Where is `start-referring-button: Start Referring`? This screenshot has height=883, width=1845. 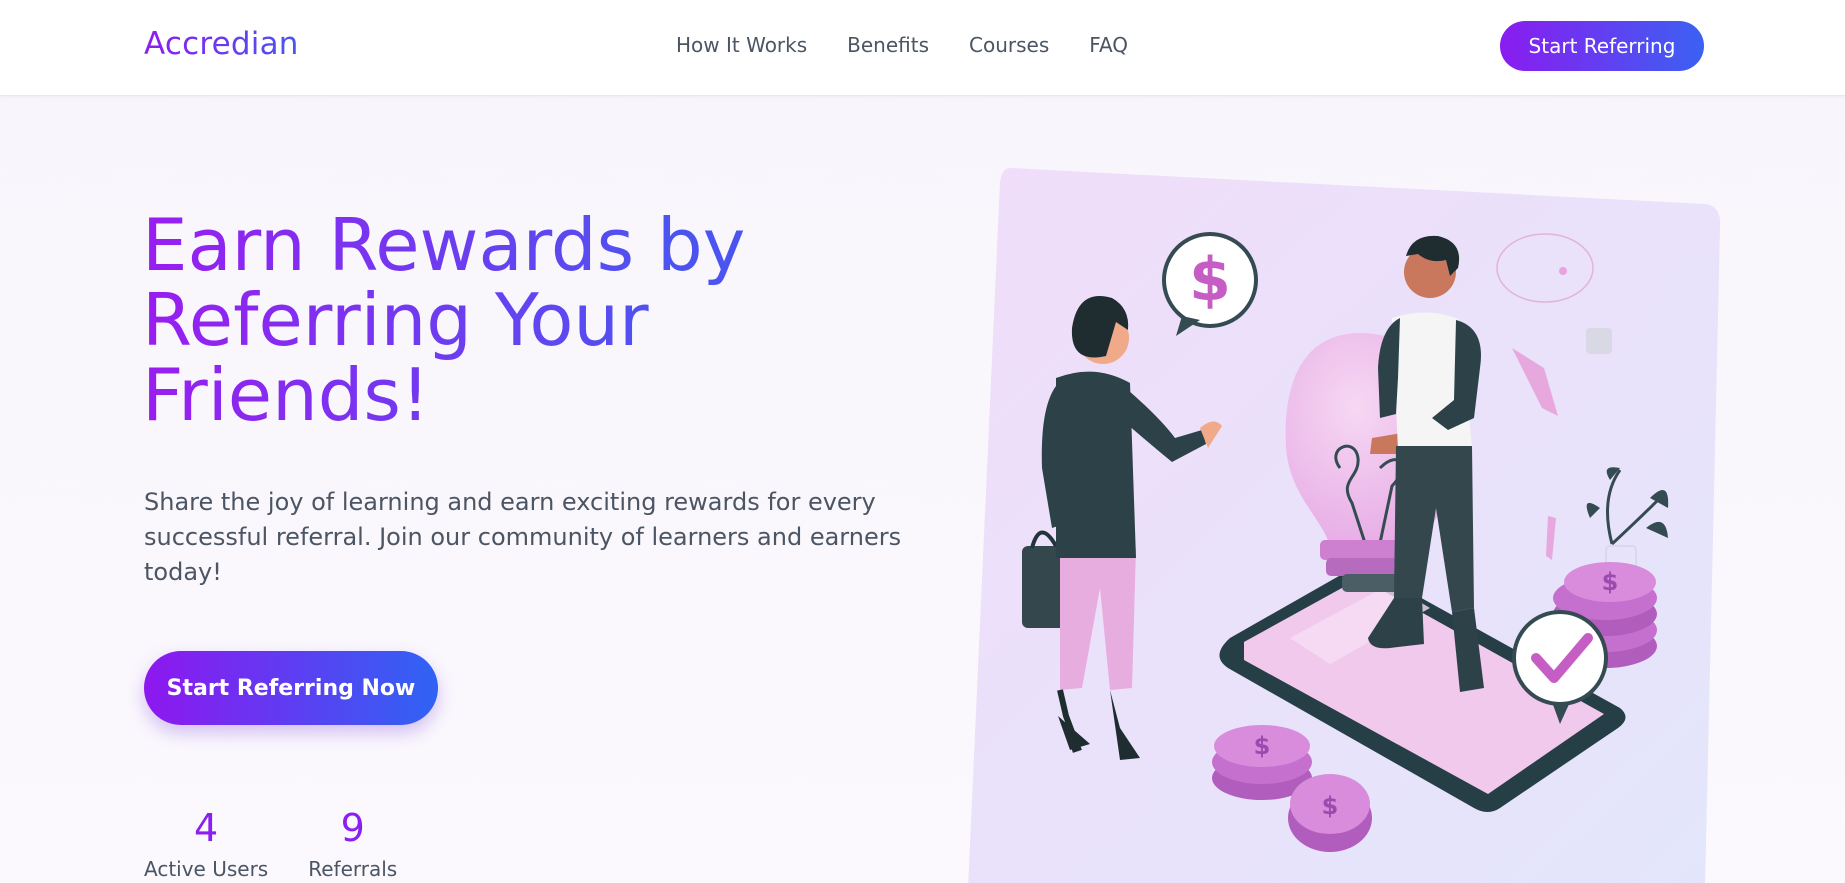 start-referring-button: Start Referring is located at coordinates (1602, 46).